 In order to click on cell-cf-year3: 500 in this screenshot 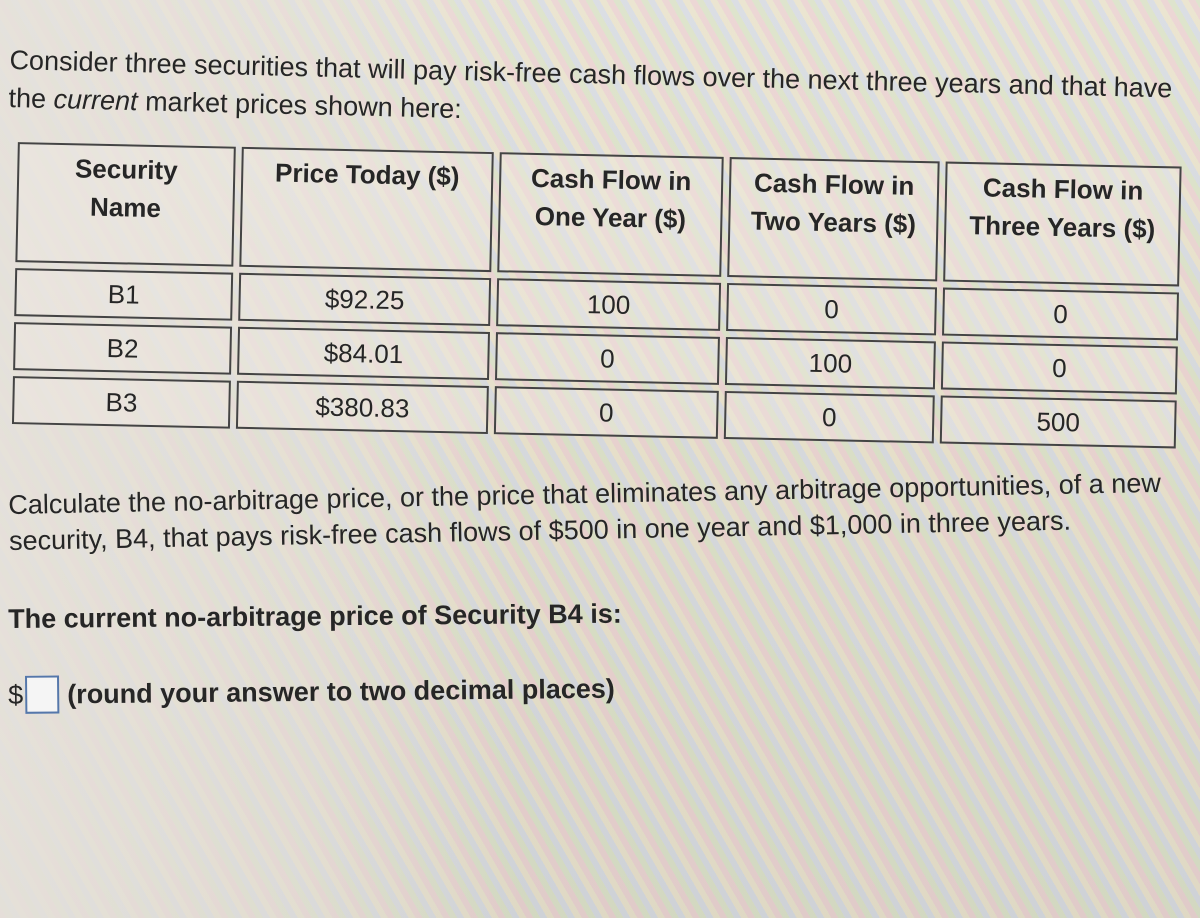, I will do `click(1058, 422)`.